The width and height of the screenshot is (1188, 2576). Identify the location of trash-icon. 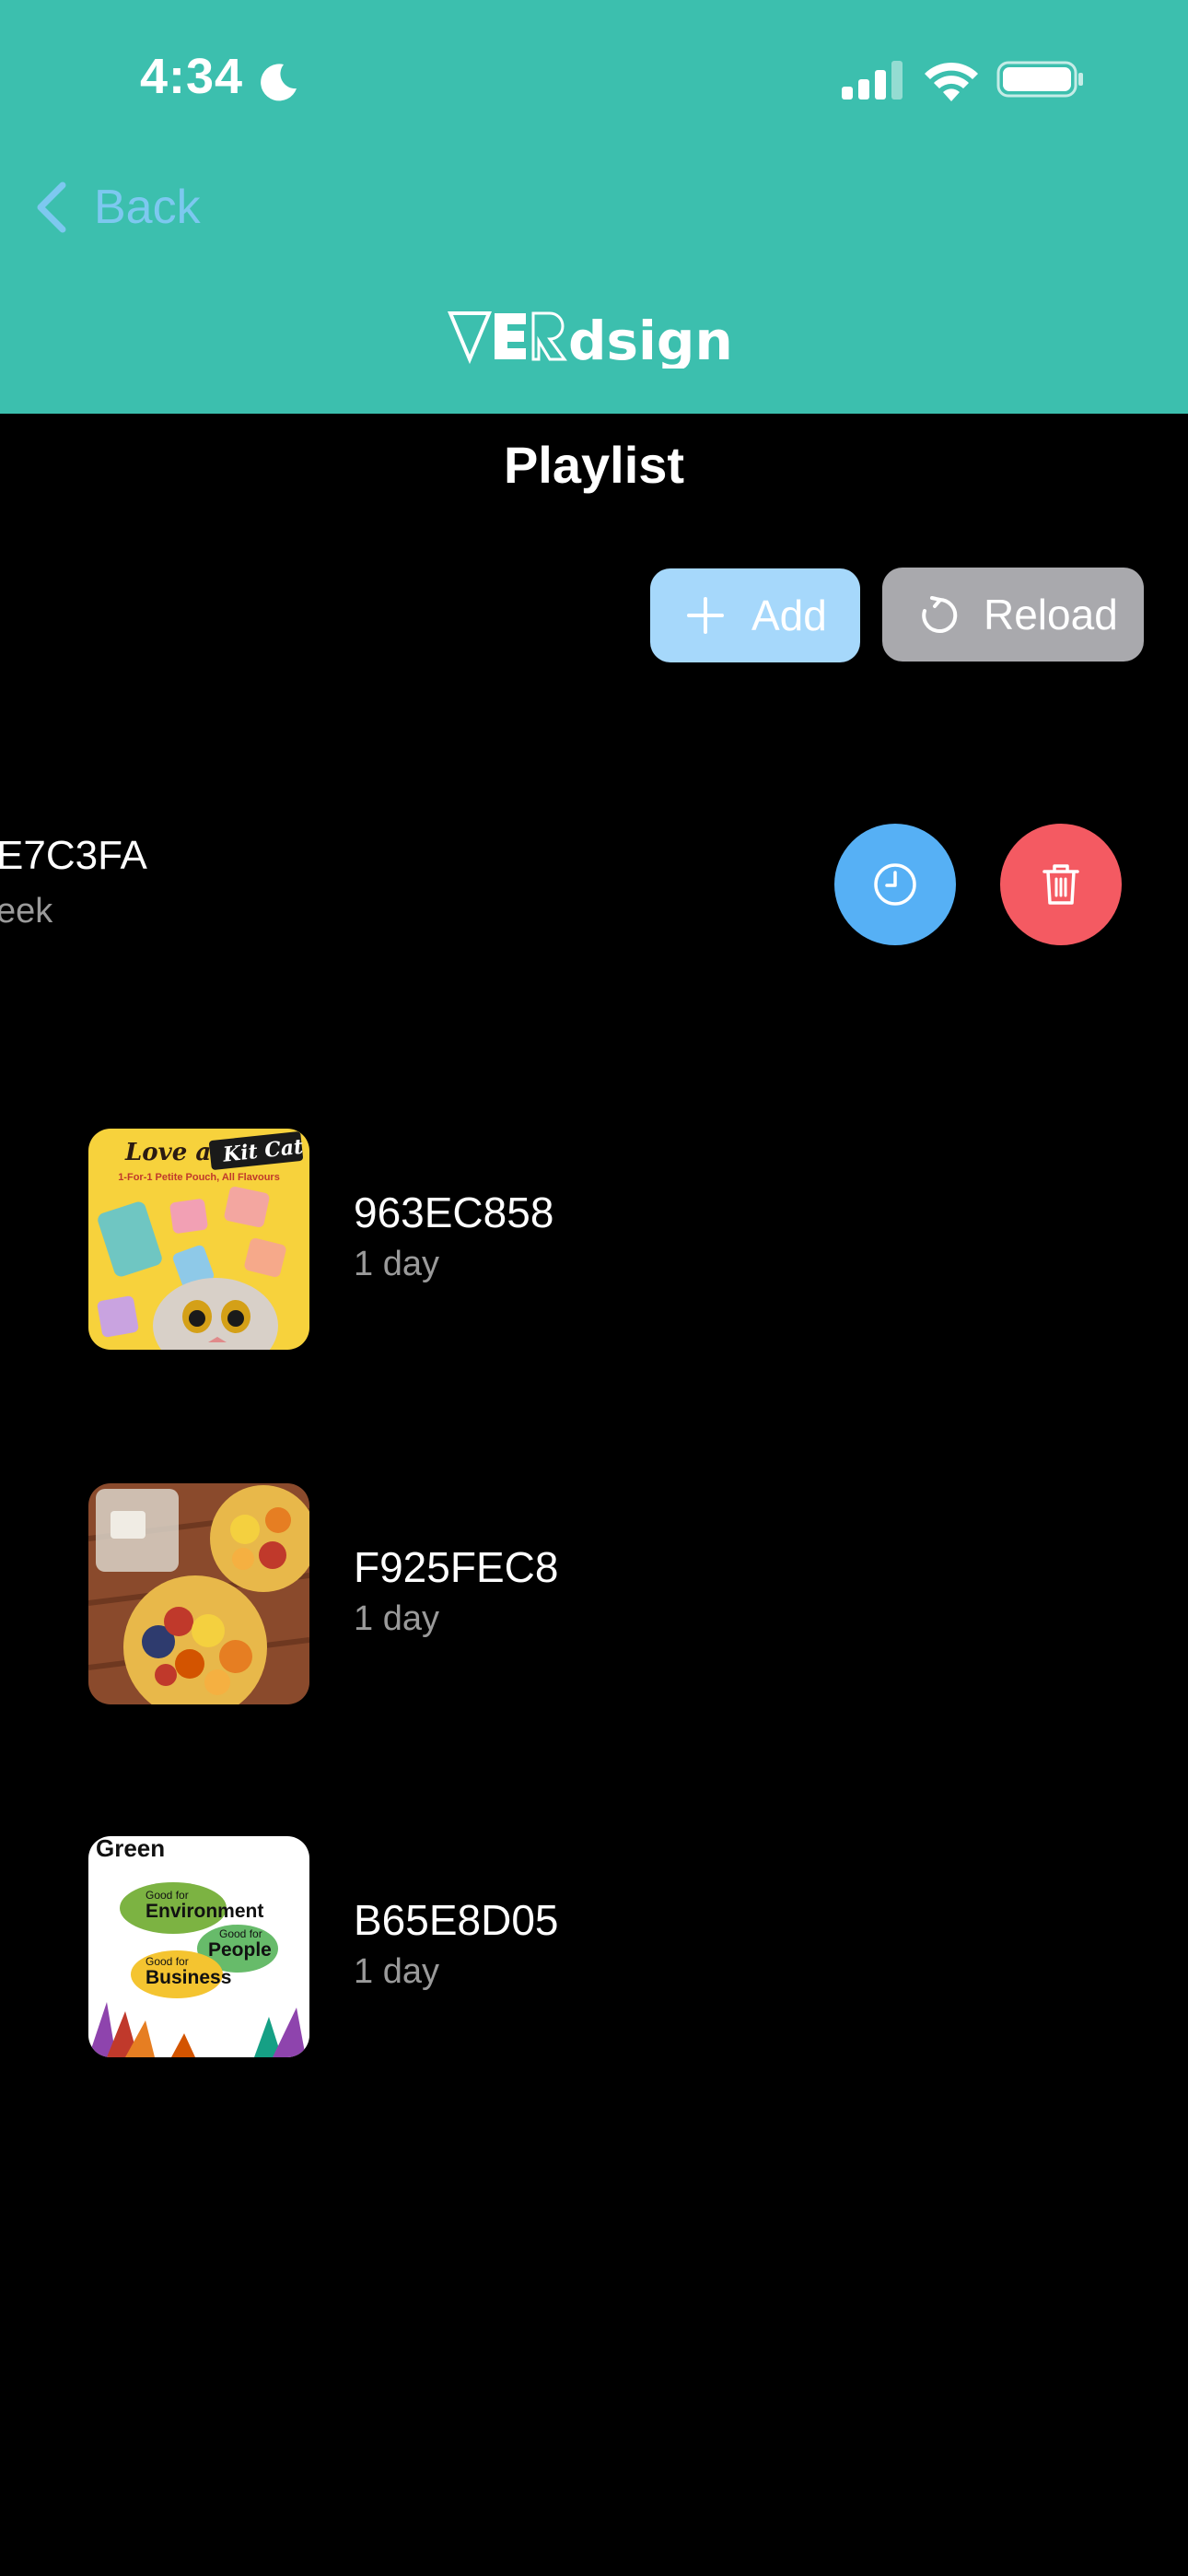
(1060, 884).